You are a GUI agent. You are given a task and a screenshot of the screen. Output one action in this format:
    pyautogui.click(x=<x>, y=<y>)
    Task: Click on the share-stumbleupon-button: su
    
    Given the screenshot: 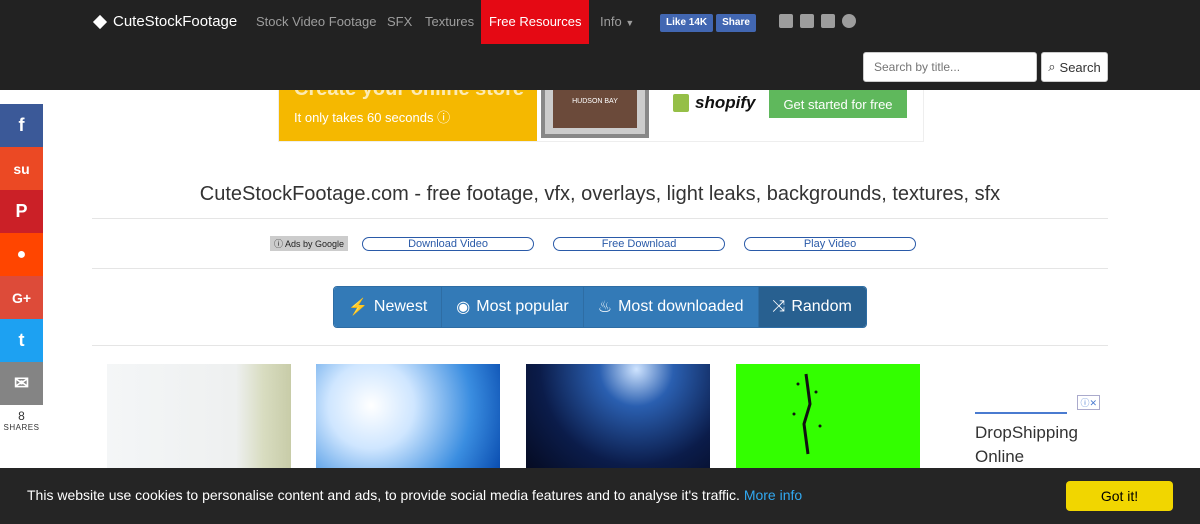 What is the action you would take?
    pyautogui.click(x=21, y=168)
    